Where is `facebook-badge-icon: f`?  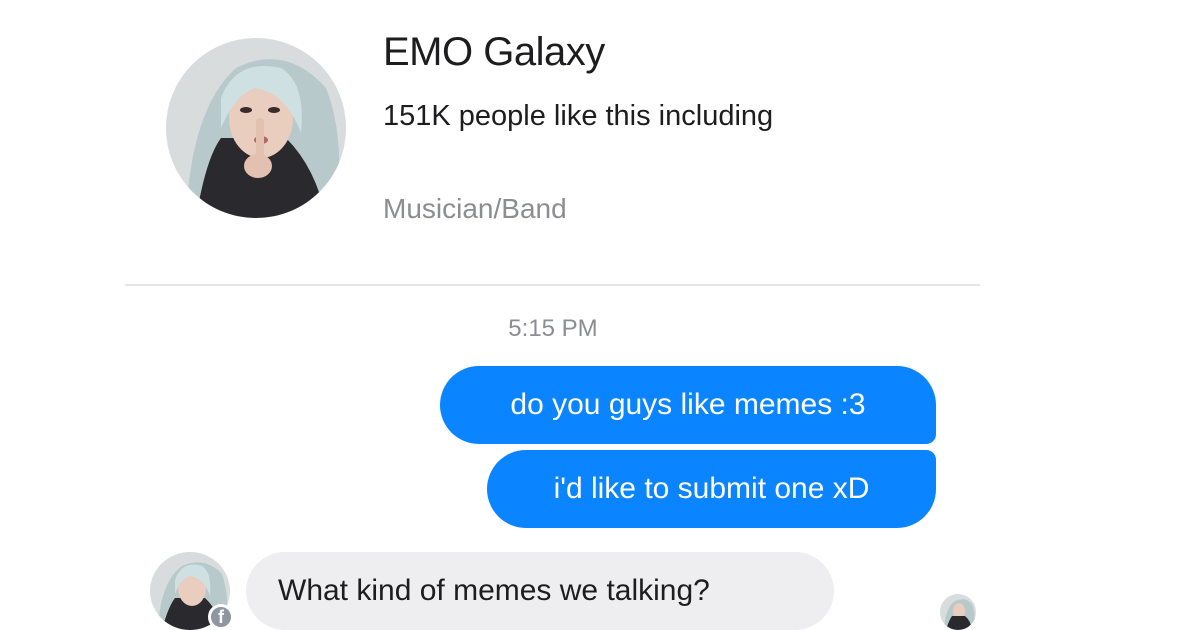 facebook-badge-icon: f is located at coordinates (221, 617).